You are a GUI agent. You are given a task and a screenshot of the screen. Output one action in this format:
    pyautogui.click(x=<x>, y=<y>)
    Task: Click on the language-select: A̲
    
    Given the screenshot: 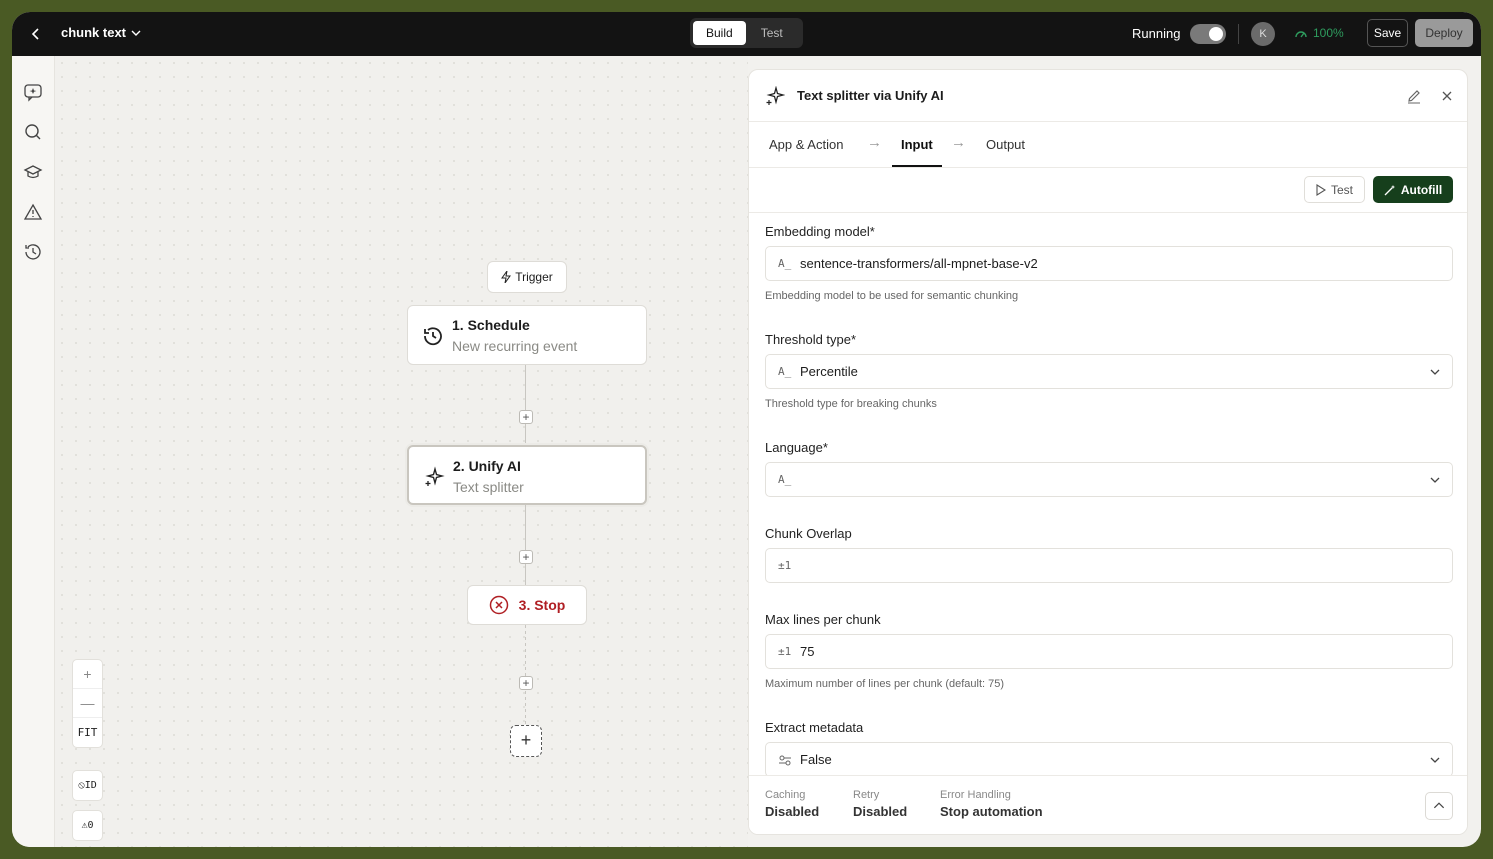 What is the action you would take?
    pyautogui.click(x=1109, y=479)
    